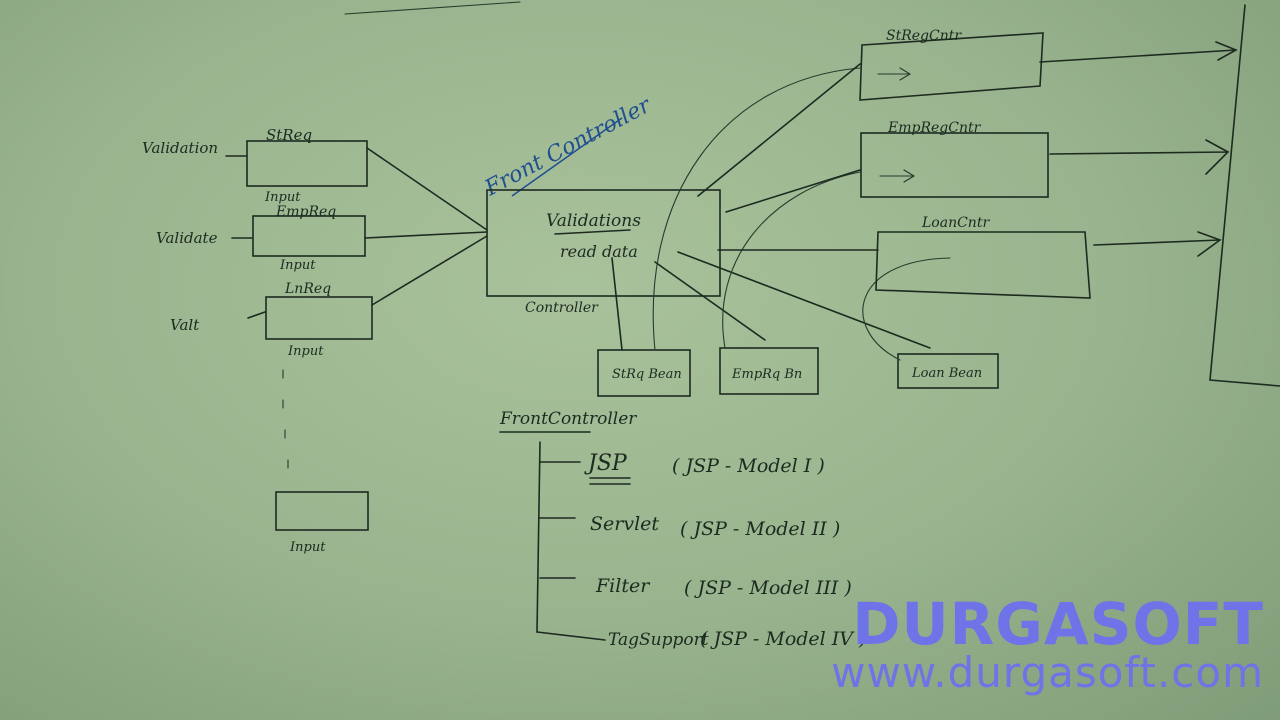  I want to click on watermark-url: www.durgasoft.com, so click(1047, 672).